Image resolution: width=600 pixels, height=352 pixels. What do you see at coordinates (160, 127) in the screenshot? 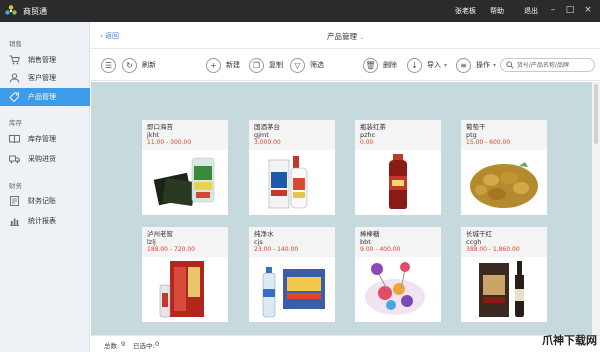
I see `product-name: 即口海苔` at bounding box center [160, 127].